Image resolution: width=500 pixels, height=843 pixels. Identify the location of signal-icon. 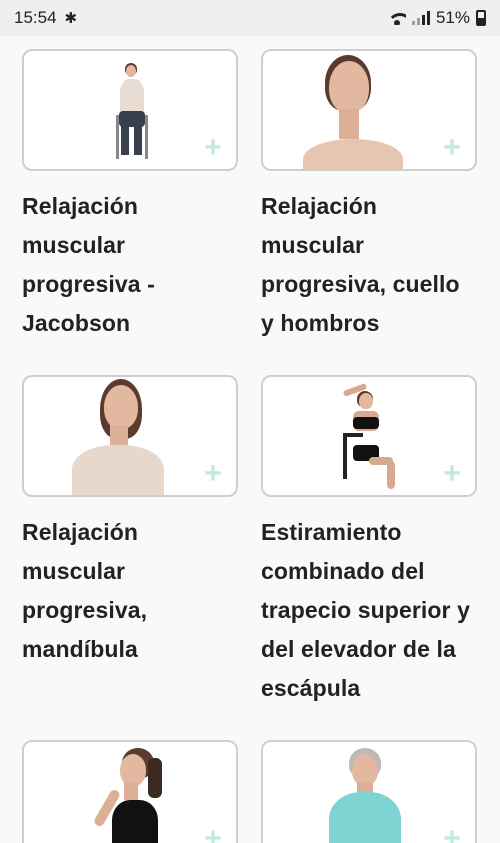
(420, 18).